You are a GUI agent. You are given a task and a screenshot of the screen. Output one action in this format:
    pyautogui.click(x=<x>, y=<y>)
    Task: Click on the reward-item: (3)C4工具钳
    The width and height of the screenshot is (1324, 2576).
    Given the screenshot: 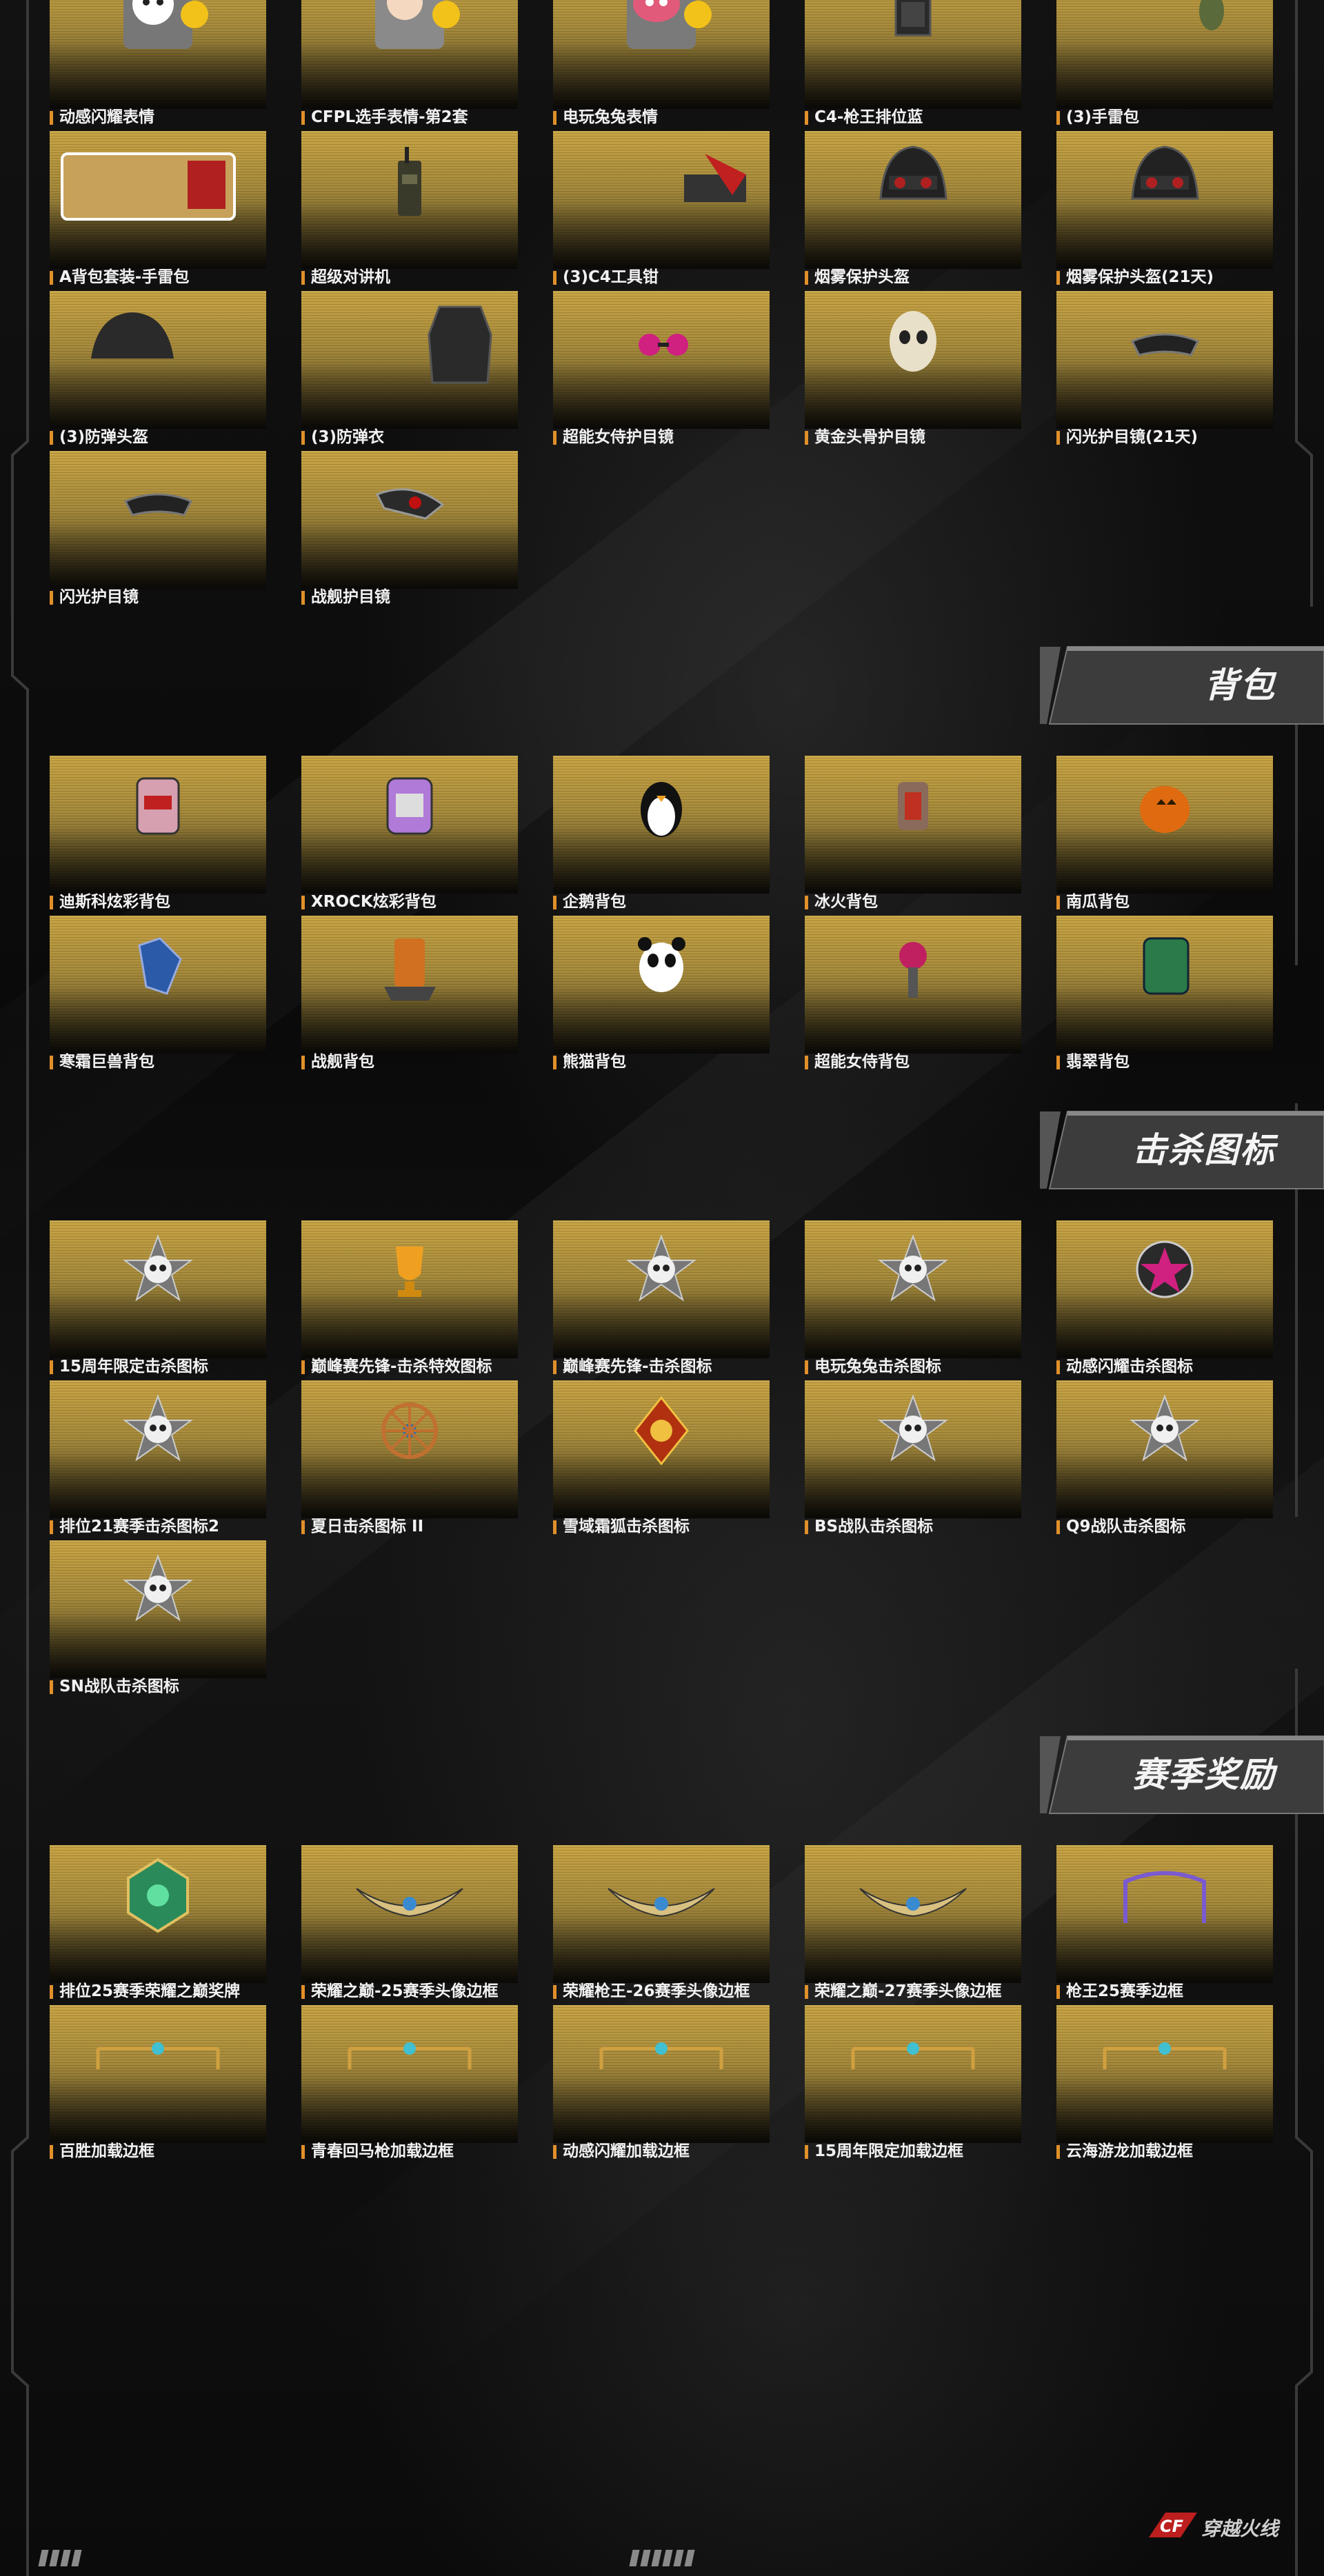 What is the action you would take?
    pyautogui.click(x=661, y=211)
    